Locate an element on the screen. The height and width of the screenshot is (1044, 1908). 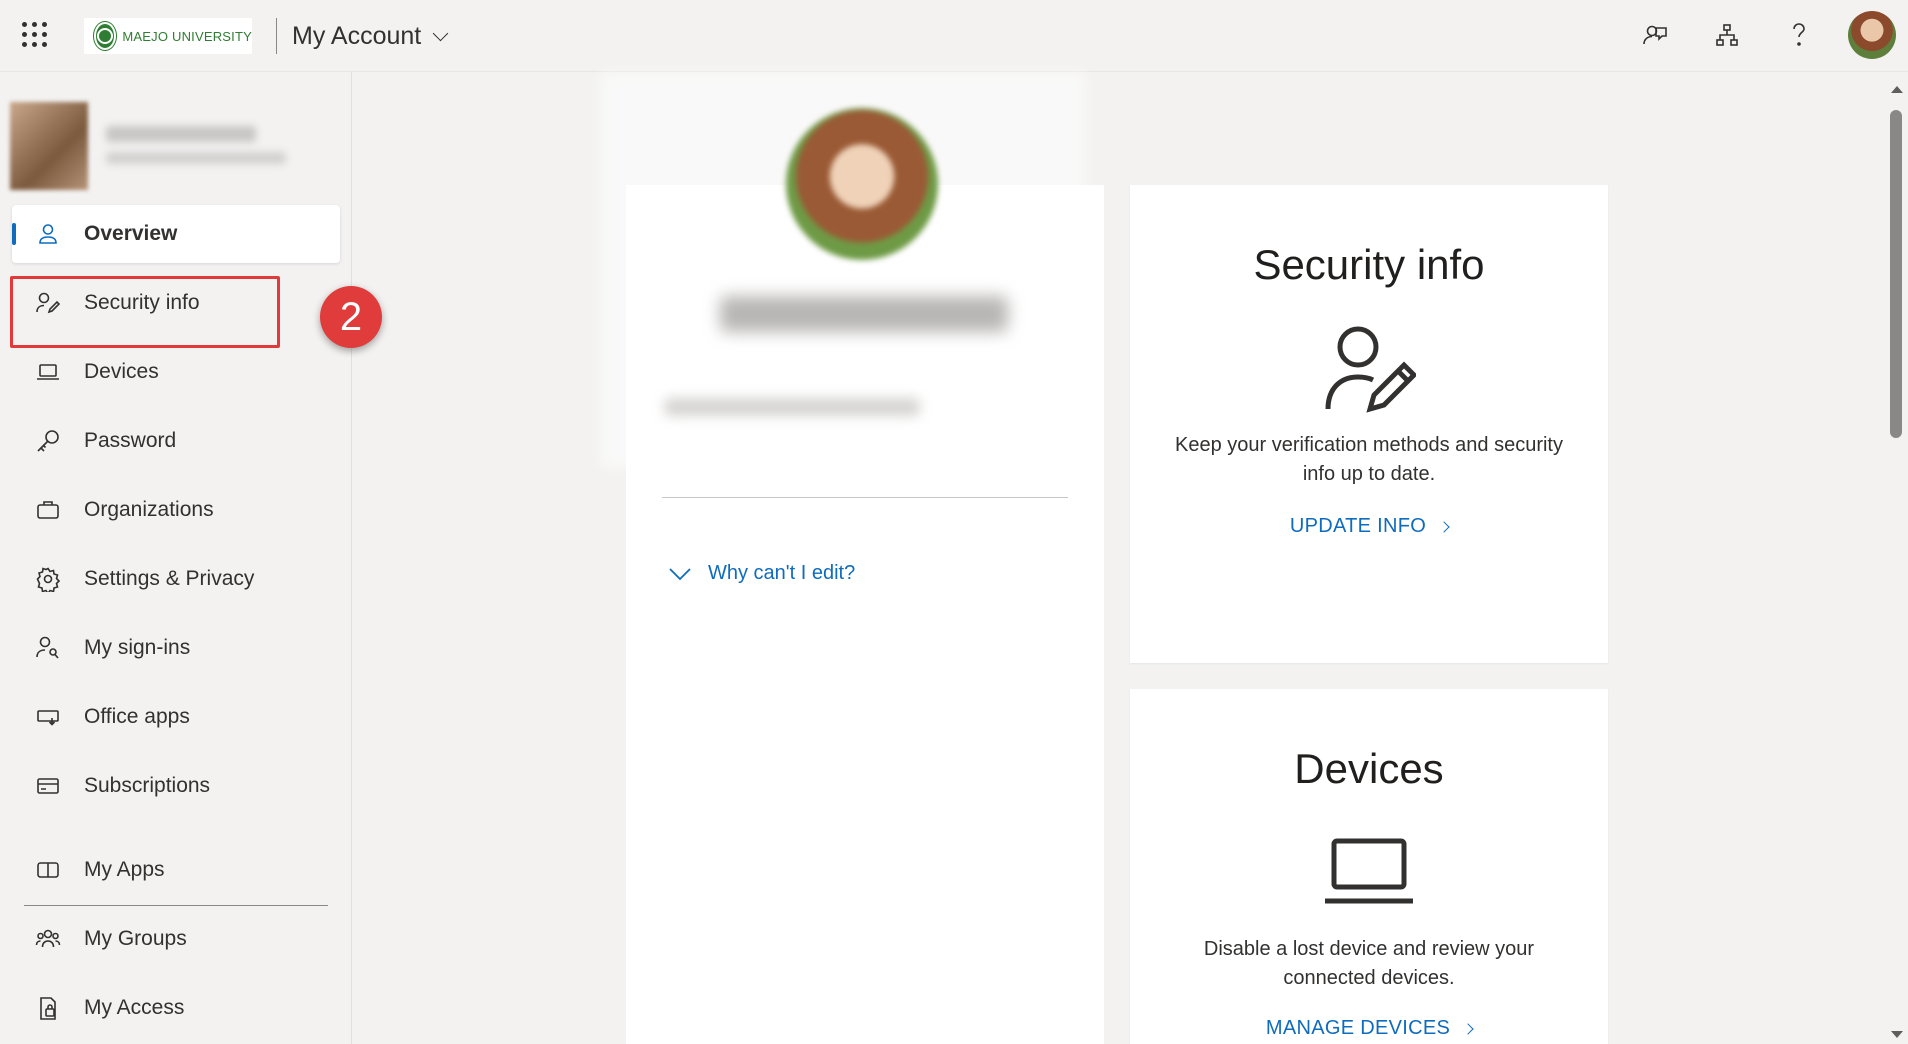
logo-text: MAEJO UNIVERSITY is located at coordinates (187, 36).